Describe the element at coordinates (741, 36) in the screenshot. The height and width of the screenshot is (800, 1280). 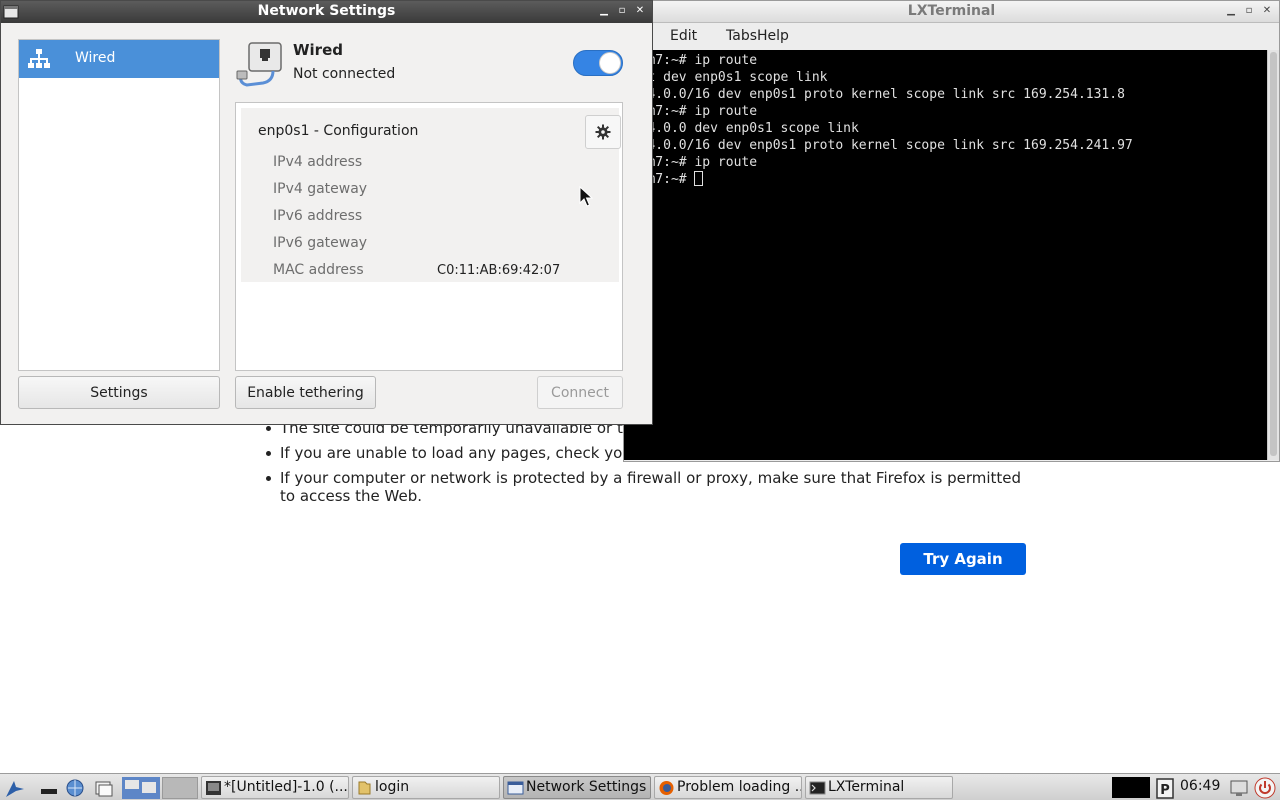
I see `menu-tabs: Tabs` at that location.